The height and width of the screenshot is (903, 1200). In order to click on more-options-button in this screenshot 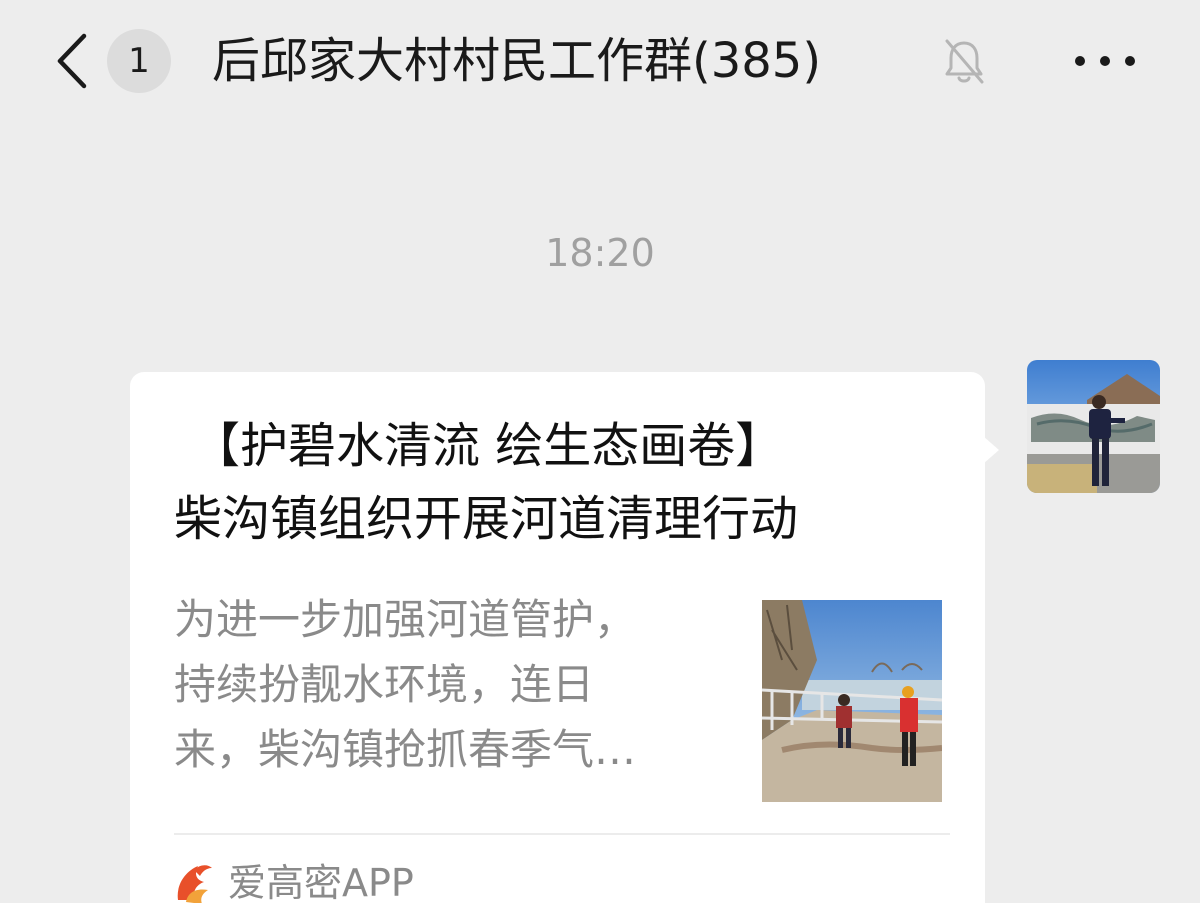, I will do `click(1105, 61)`.